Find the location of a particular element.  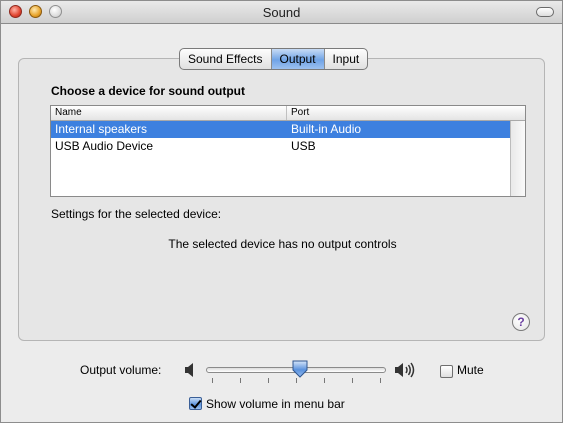

tab-output: Output is located at coordinates (298, 59).